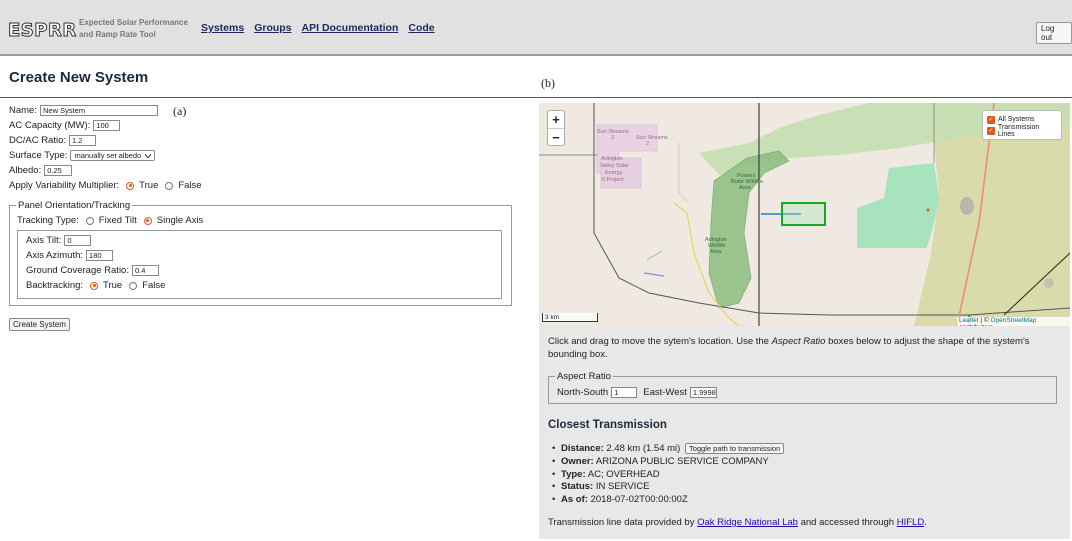 This screenshot has height=541, width=1072. Describe the element at coordinates (624, 392) in the screenshot. I see `north-south-input: 1` at that location.